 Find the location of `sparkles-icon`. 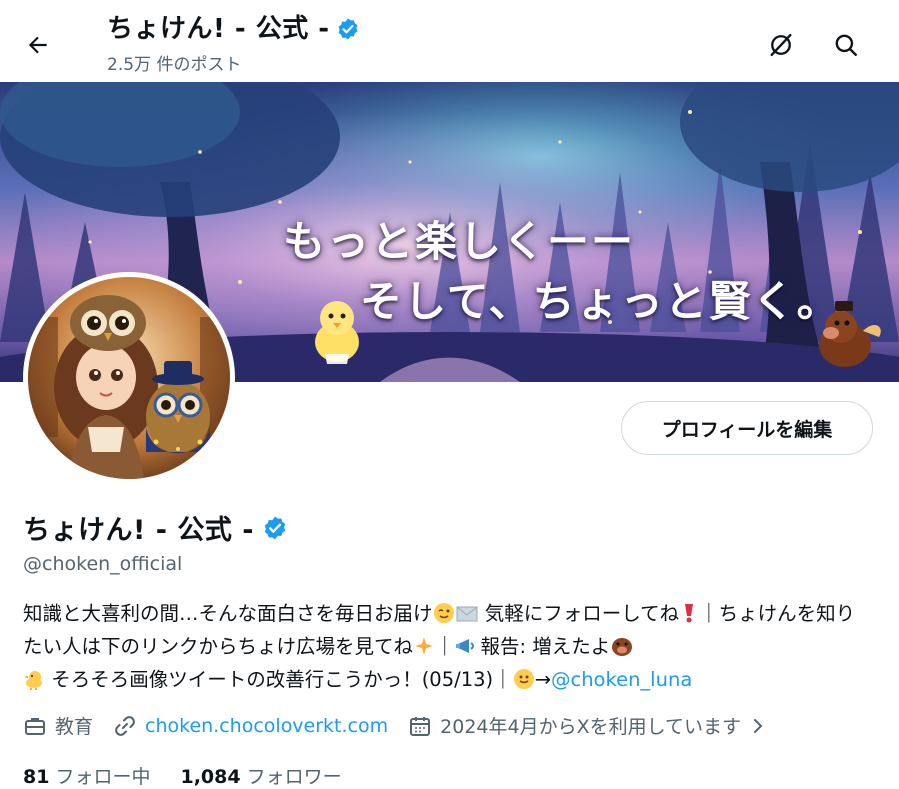

sparkles-icon is located at coordinates (424, 646).